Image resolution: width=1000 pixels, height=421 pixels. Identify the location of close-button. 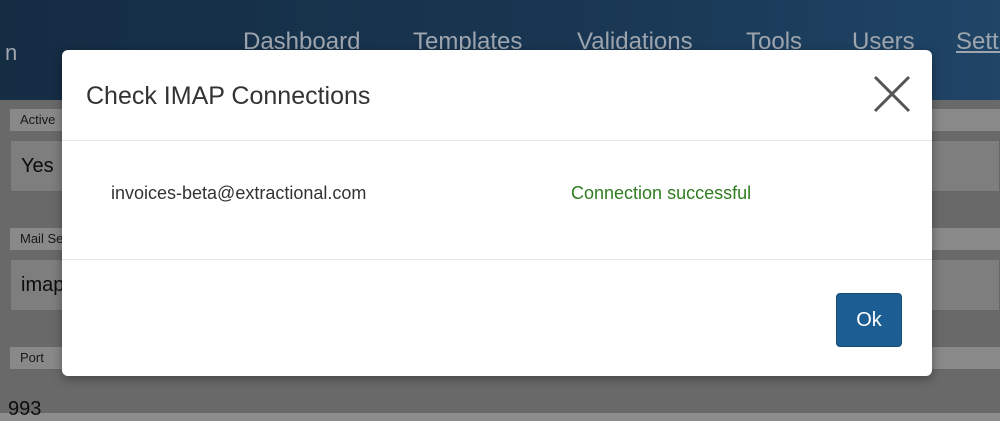
(892, 94).